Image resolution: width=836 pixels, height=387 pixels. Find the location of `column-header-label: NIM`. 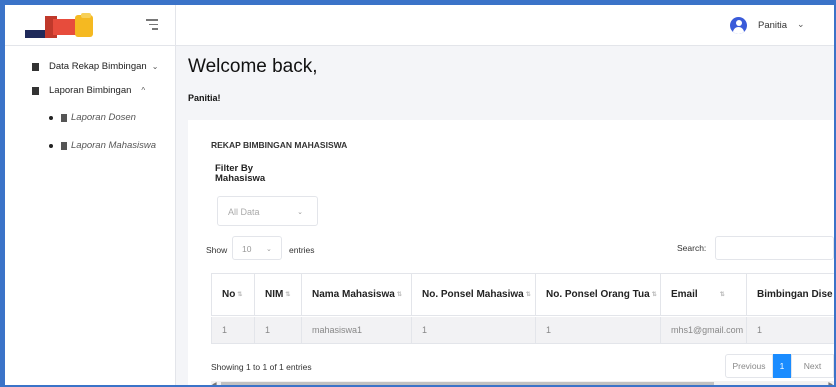

column-header-label: NIM is located at coordinates (274, 294).